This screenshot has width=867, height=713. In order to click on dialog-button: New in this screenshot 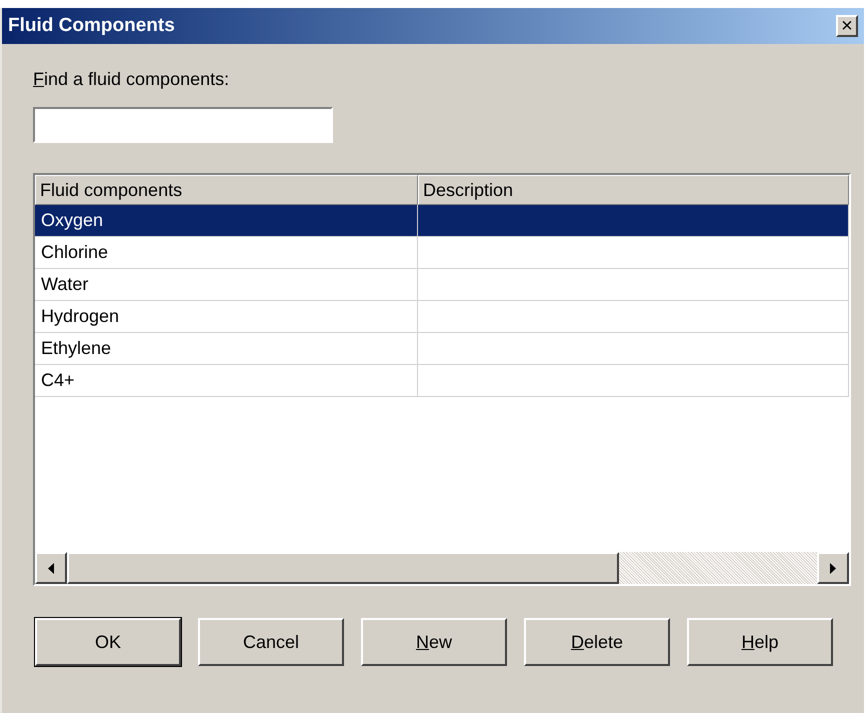, I will do `click(434, 642)`.